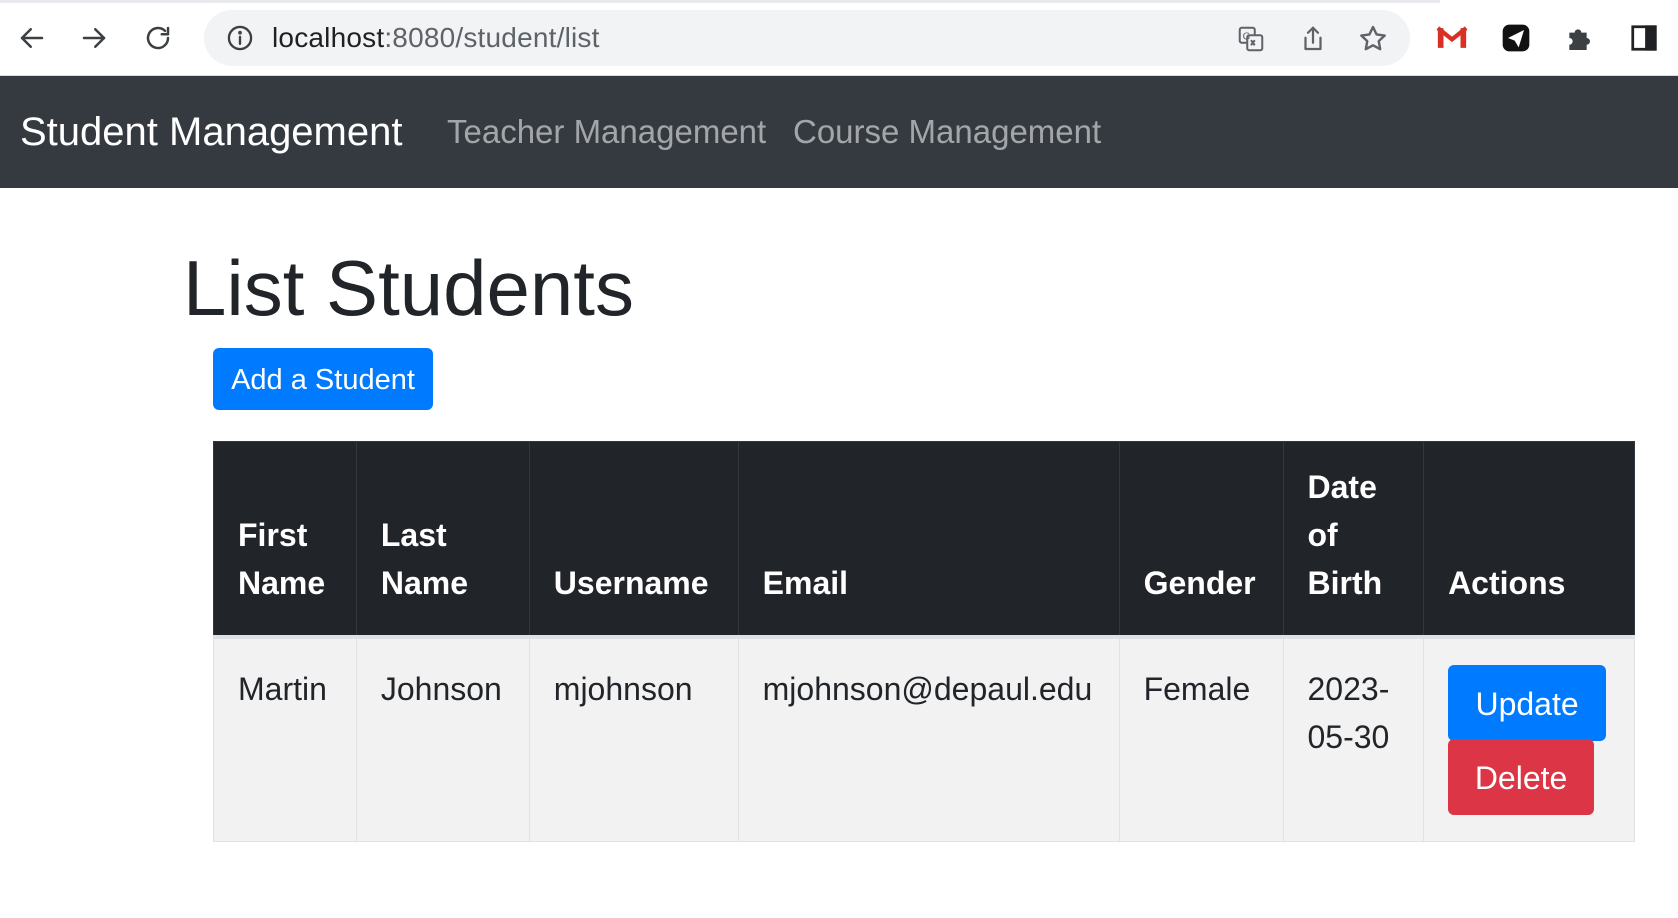 The image size is (1678, 918). Describe the element at coordinates (1373, 39) in the screenshot. I see `star-icon` at that location.